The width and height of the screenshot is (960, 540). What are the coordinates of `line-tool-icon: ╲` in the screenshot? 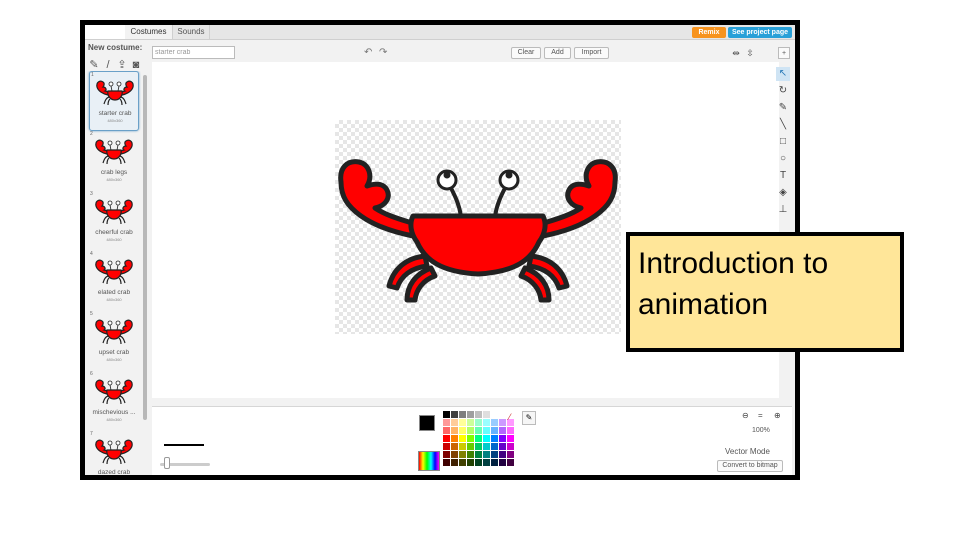 It's located at (783, 125).